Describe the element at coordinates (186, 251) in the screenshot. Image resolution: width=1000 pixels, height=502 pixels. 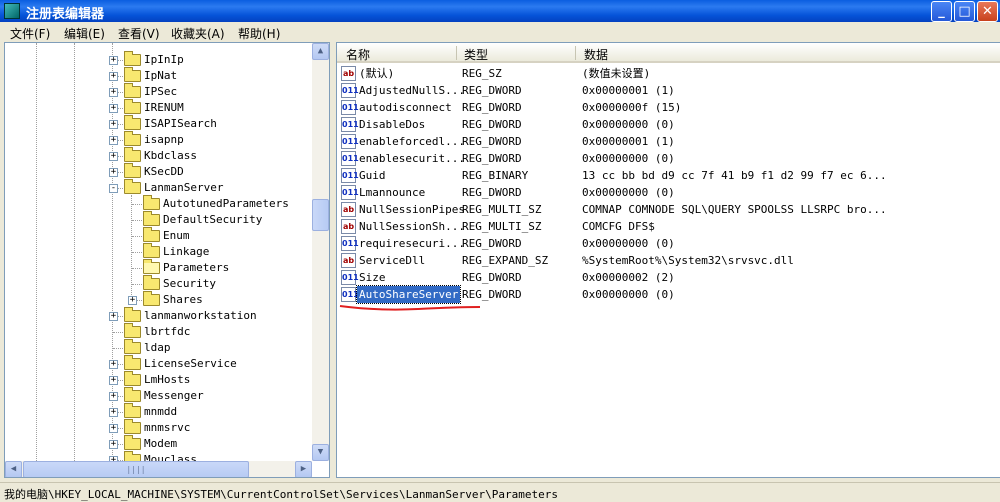
I see `tree-item-label: Linkage` at that location.